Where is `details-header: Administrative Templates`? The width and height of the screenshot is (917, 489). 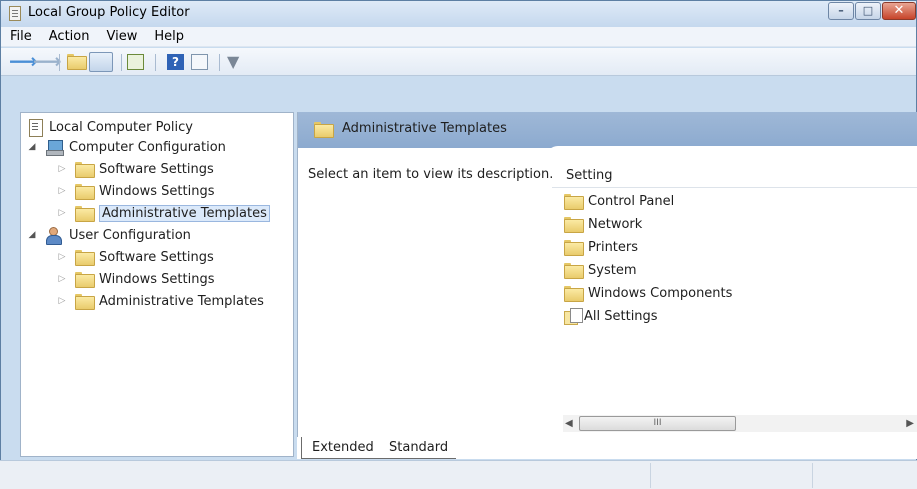
details-header: Administrative Templates is located at coordinates (607, 130).